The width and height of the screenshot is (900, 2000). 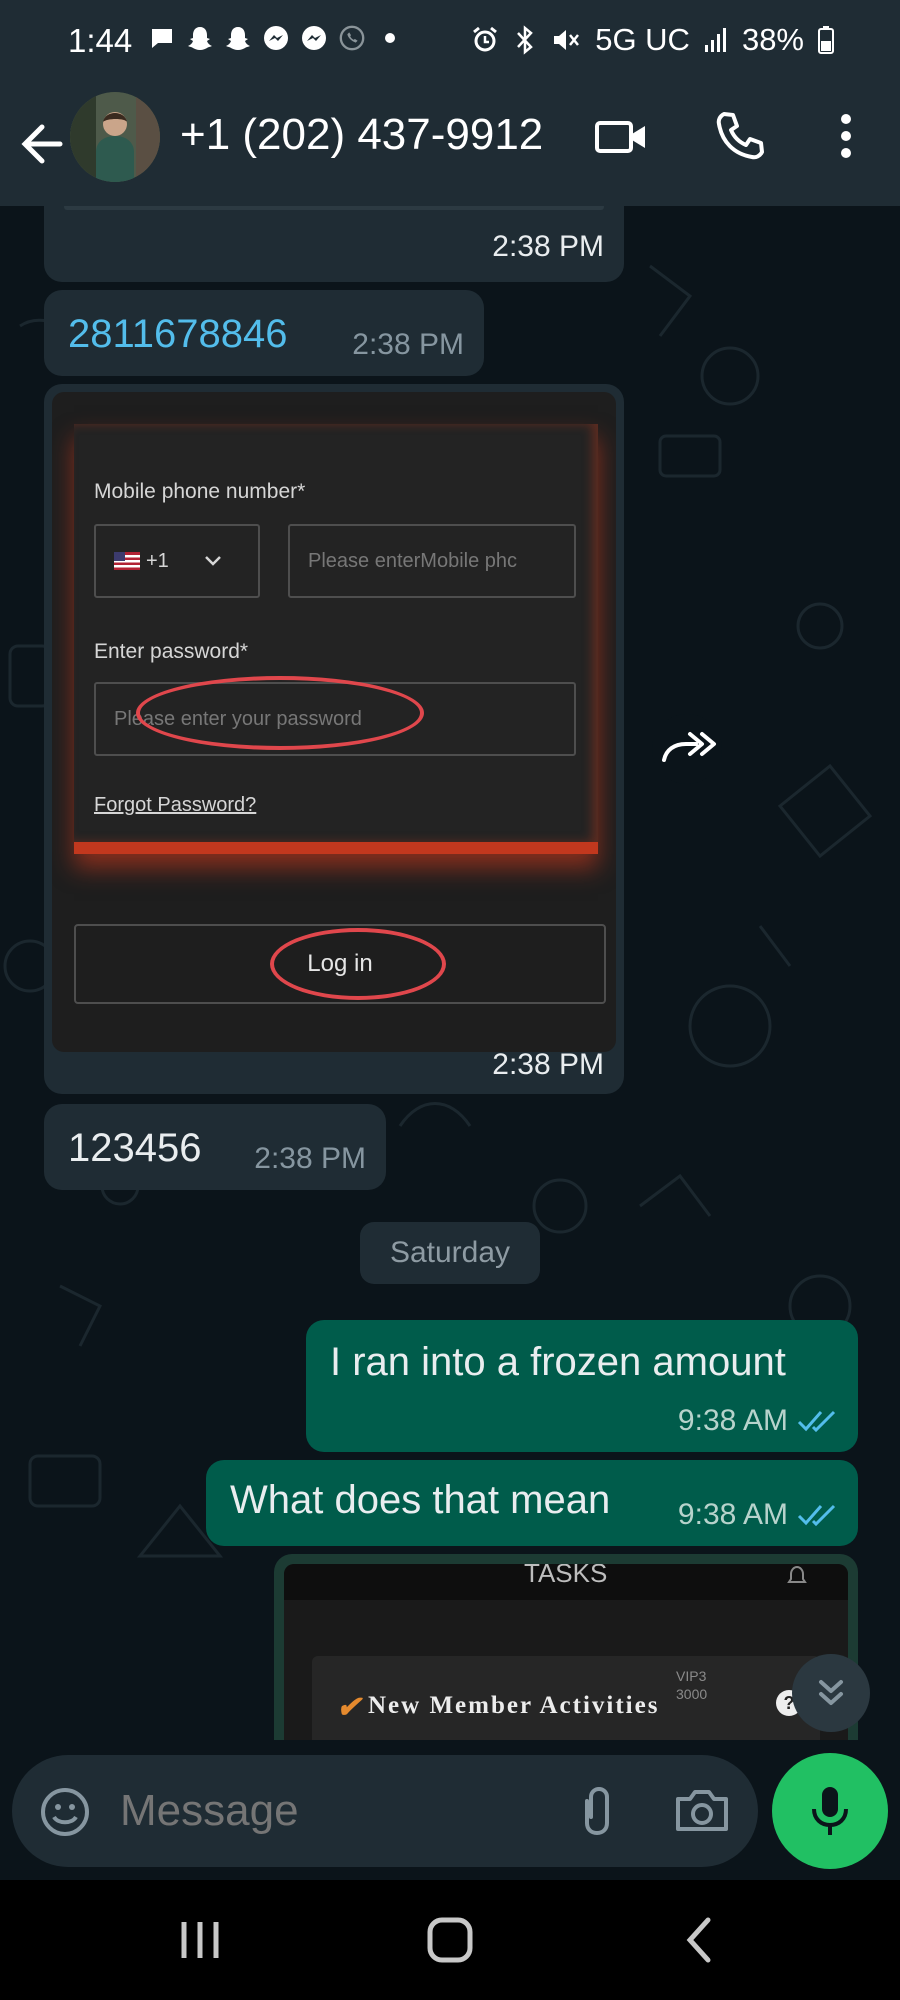 I want to click on voice-call-button, so click(x=740, y=136).